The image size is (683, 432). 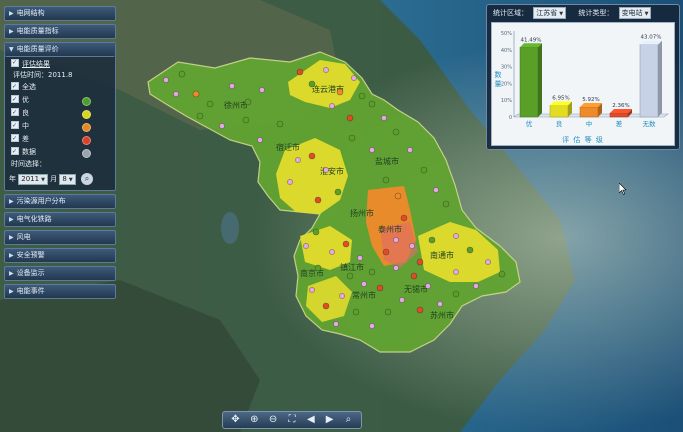 What do you see at coordinates (60, 113) in the screenshot?
I see `legend-item: 良` at bounding box center [60, 113].